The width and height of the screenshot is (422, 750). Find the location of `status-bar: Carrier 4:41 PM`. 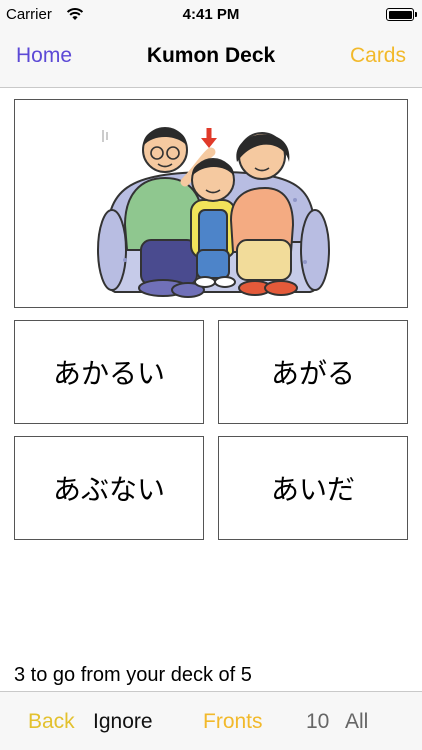

status-bar: Carrier 4:41 PM is located at coordinates (211, 15).